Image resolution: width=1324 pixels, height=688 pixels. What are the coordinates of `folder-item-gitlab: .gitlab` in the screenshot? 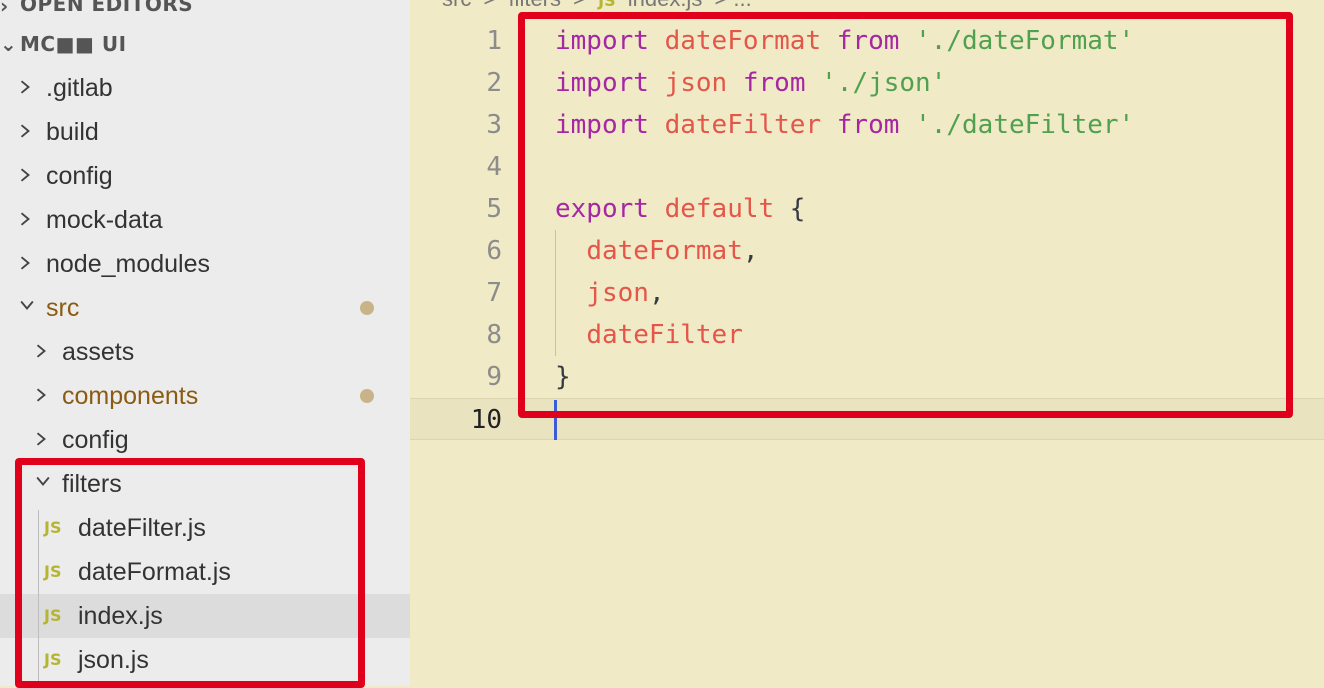 It's located at (205, 88).